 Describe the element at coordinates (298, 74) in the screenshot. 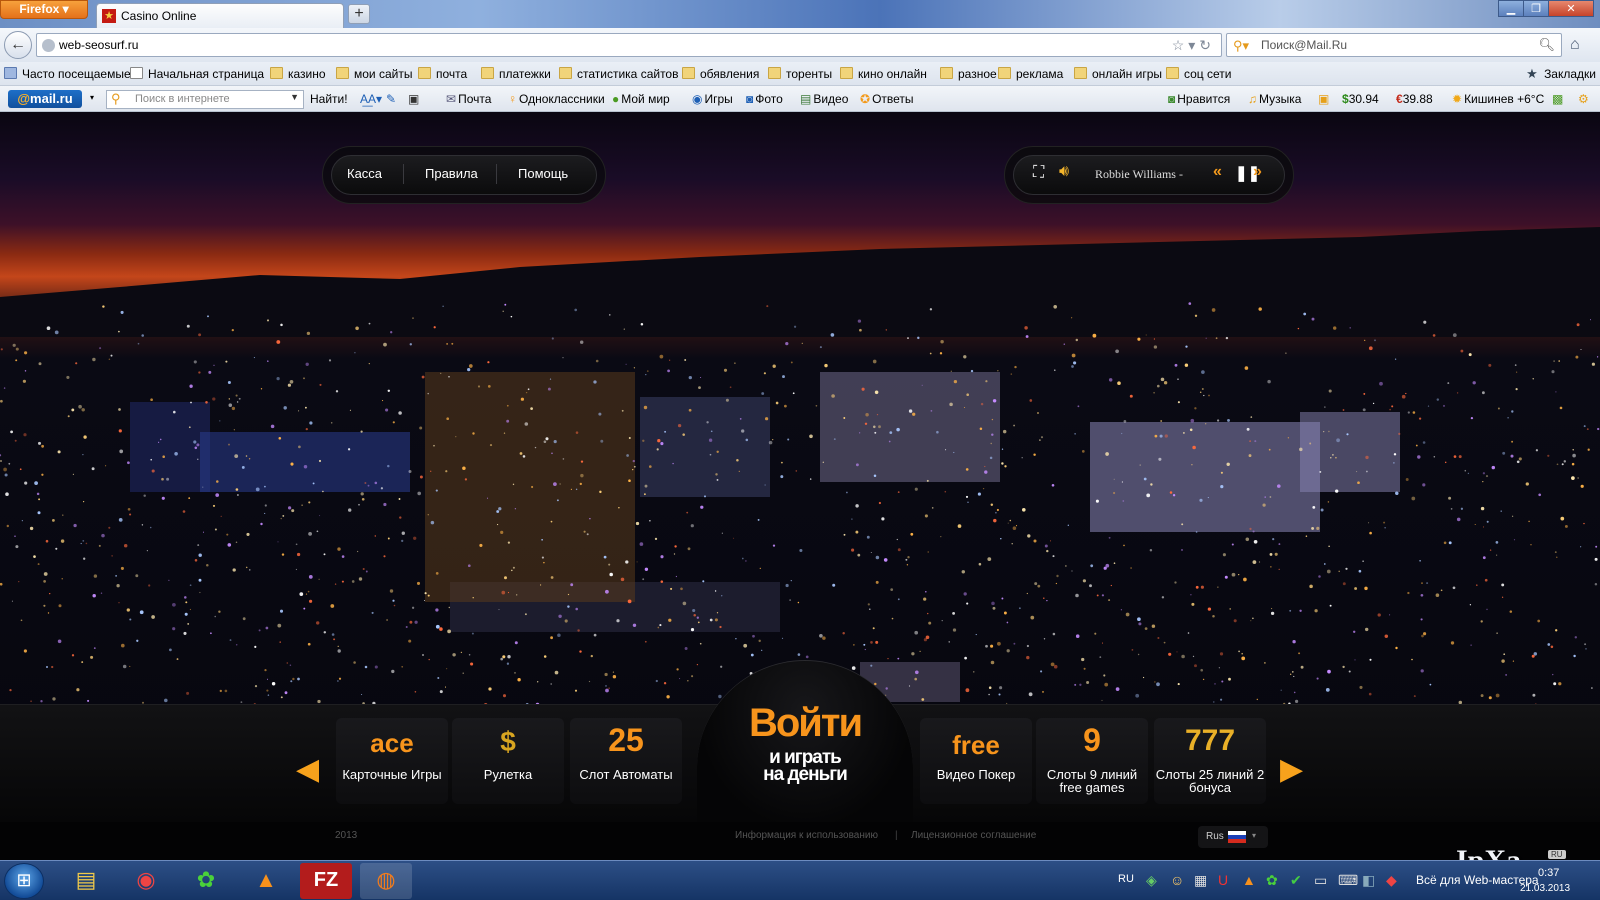

I see `bookmark-folder: казино` at that location.